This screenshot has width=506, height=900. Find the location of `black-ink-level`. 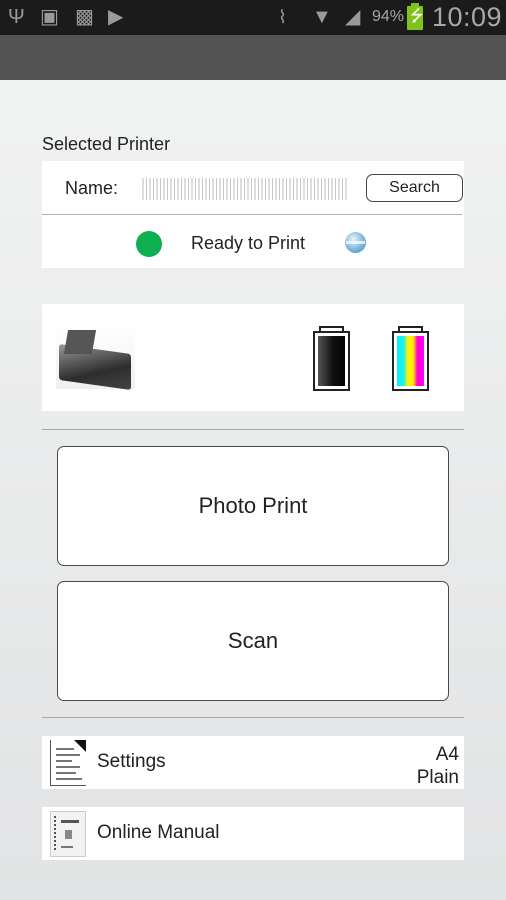

black-ink-level is located at coordinates (331, 361).